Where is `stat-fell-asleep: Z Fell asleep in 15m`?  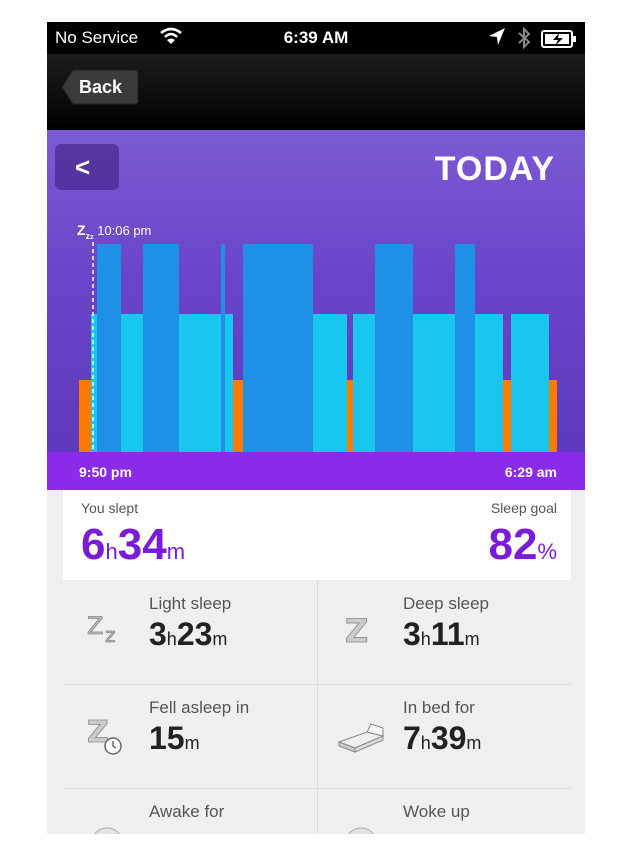
stat-fell-asleep: Z Fell asleep in 15m is located at coordinates (190, 736).